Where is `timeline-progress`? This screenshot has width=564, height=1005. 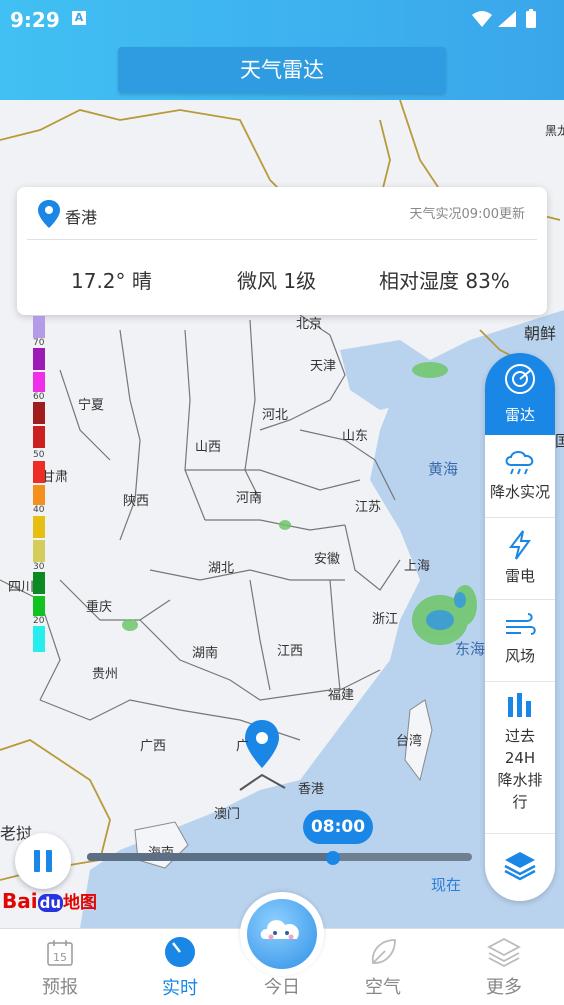
timeline-progress is located at coordinates (210, 857).